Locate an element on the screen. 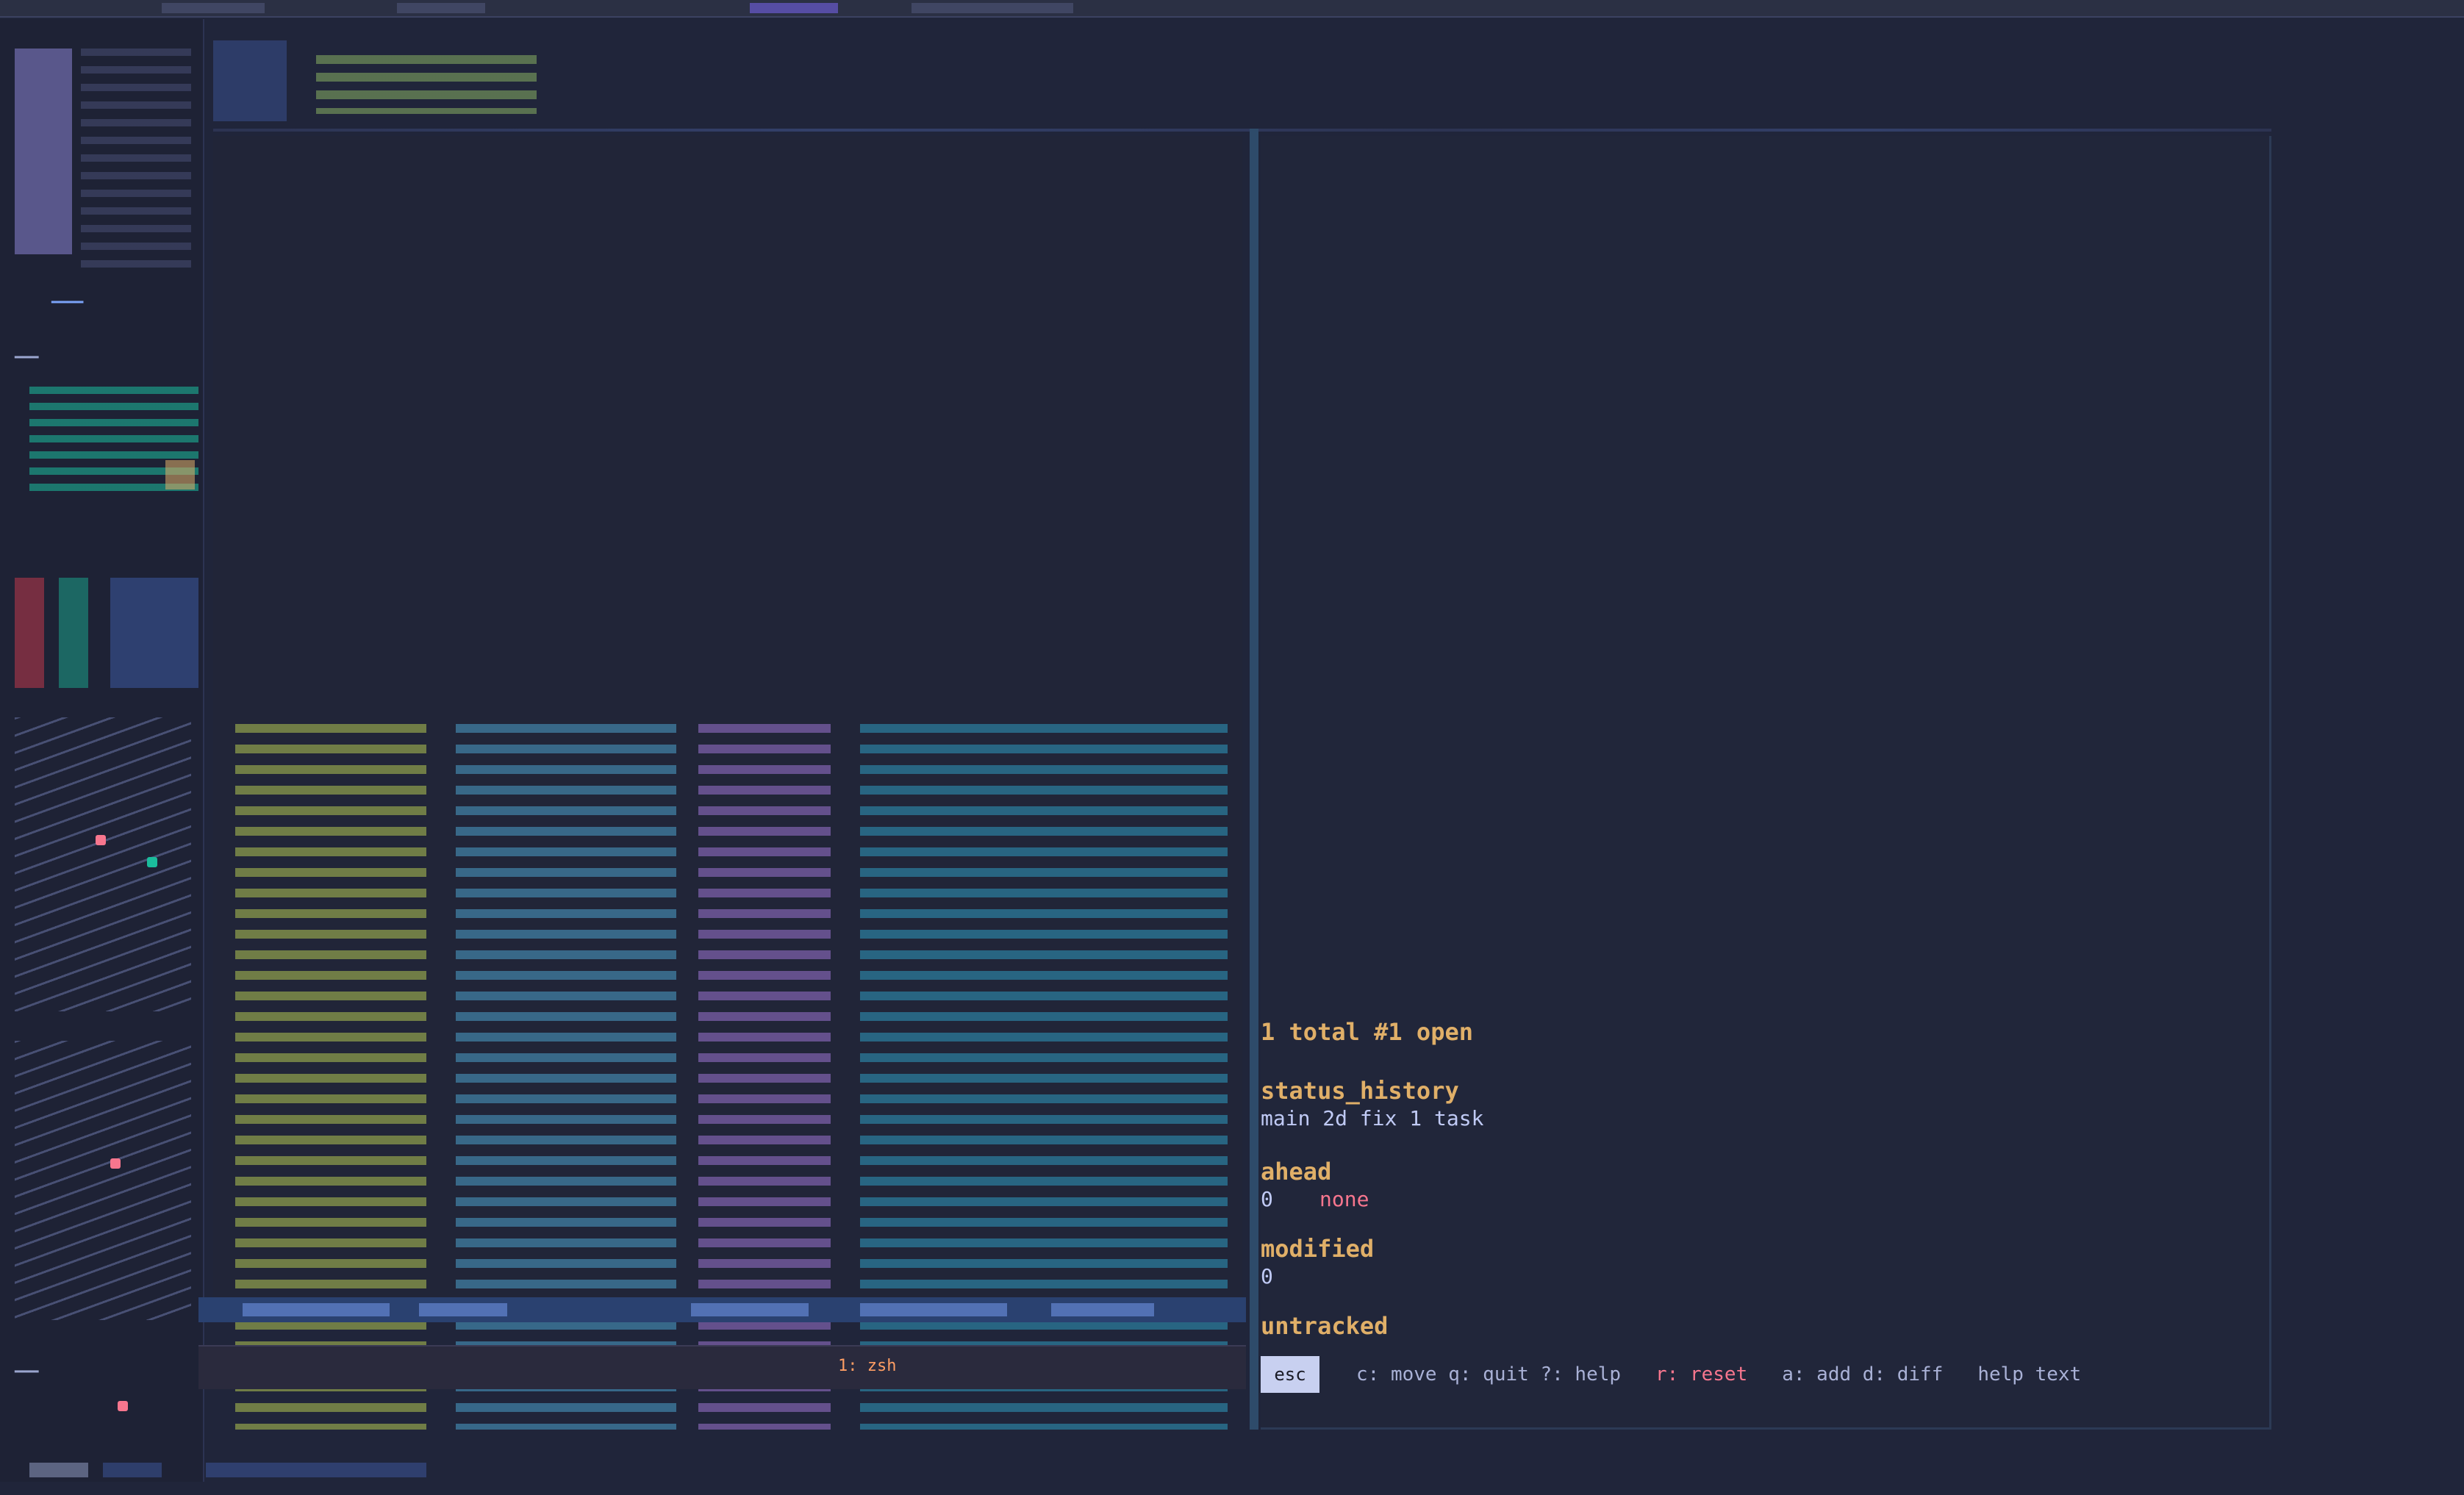  sidebar-red-strip is located at coordinates (30, 633).